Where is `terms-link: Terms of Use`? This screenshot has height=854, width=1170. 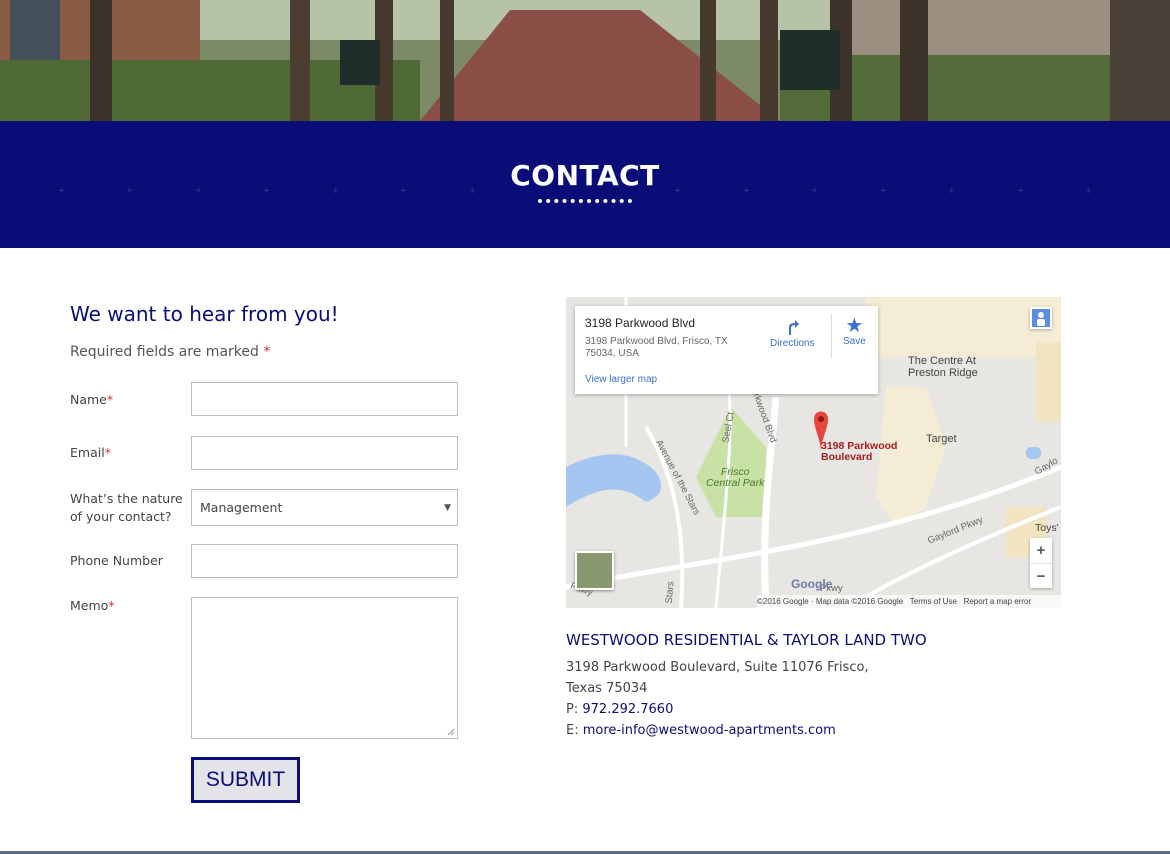
terms-link: Terms of Use is located at coordinates (933, 601).